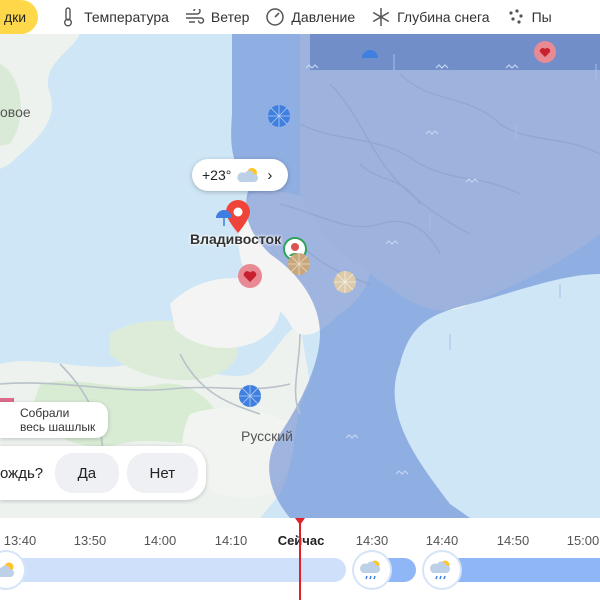  What do you see at coordinates (248, 175) in the screenshot?
I see `partly-cloudy-icon` at bounding box center [248, 175].